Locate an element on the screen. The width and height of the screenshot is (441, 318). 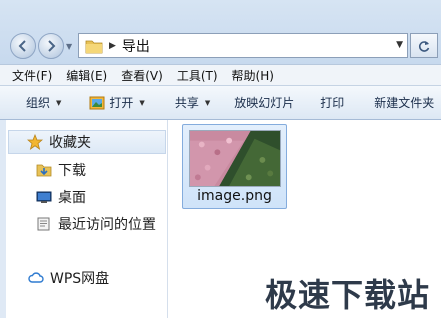
nav-downloads-label: 下载 is located at coordinates (72, 171).